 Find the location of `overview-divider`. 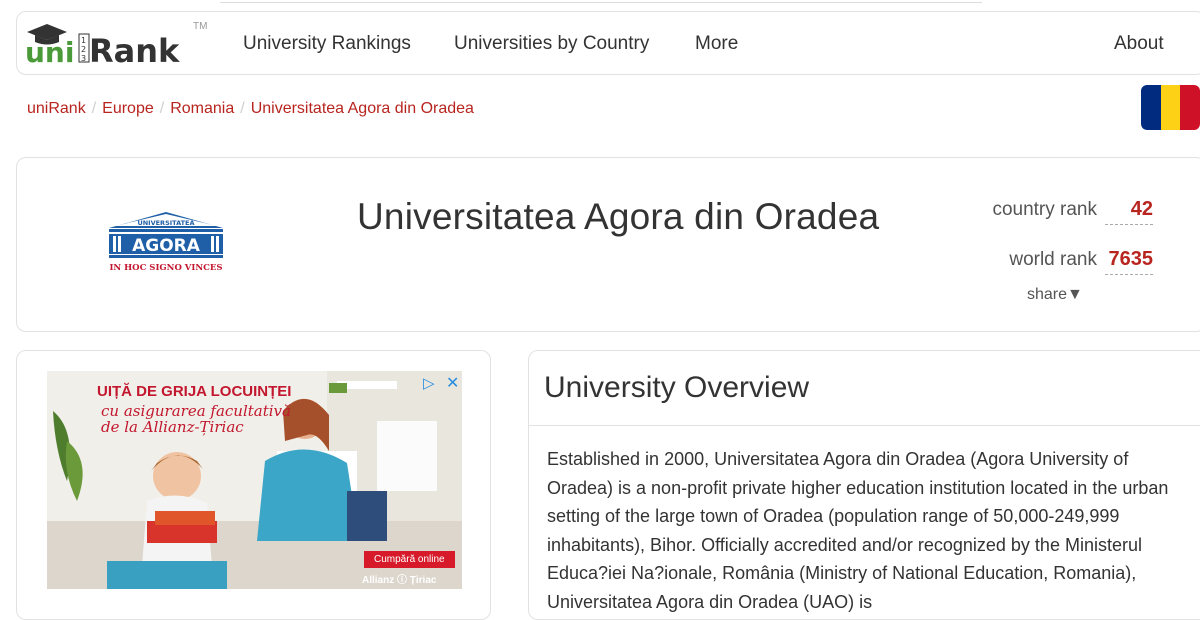

overview-divider is located at coordinates (864, 425).